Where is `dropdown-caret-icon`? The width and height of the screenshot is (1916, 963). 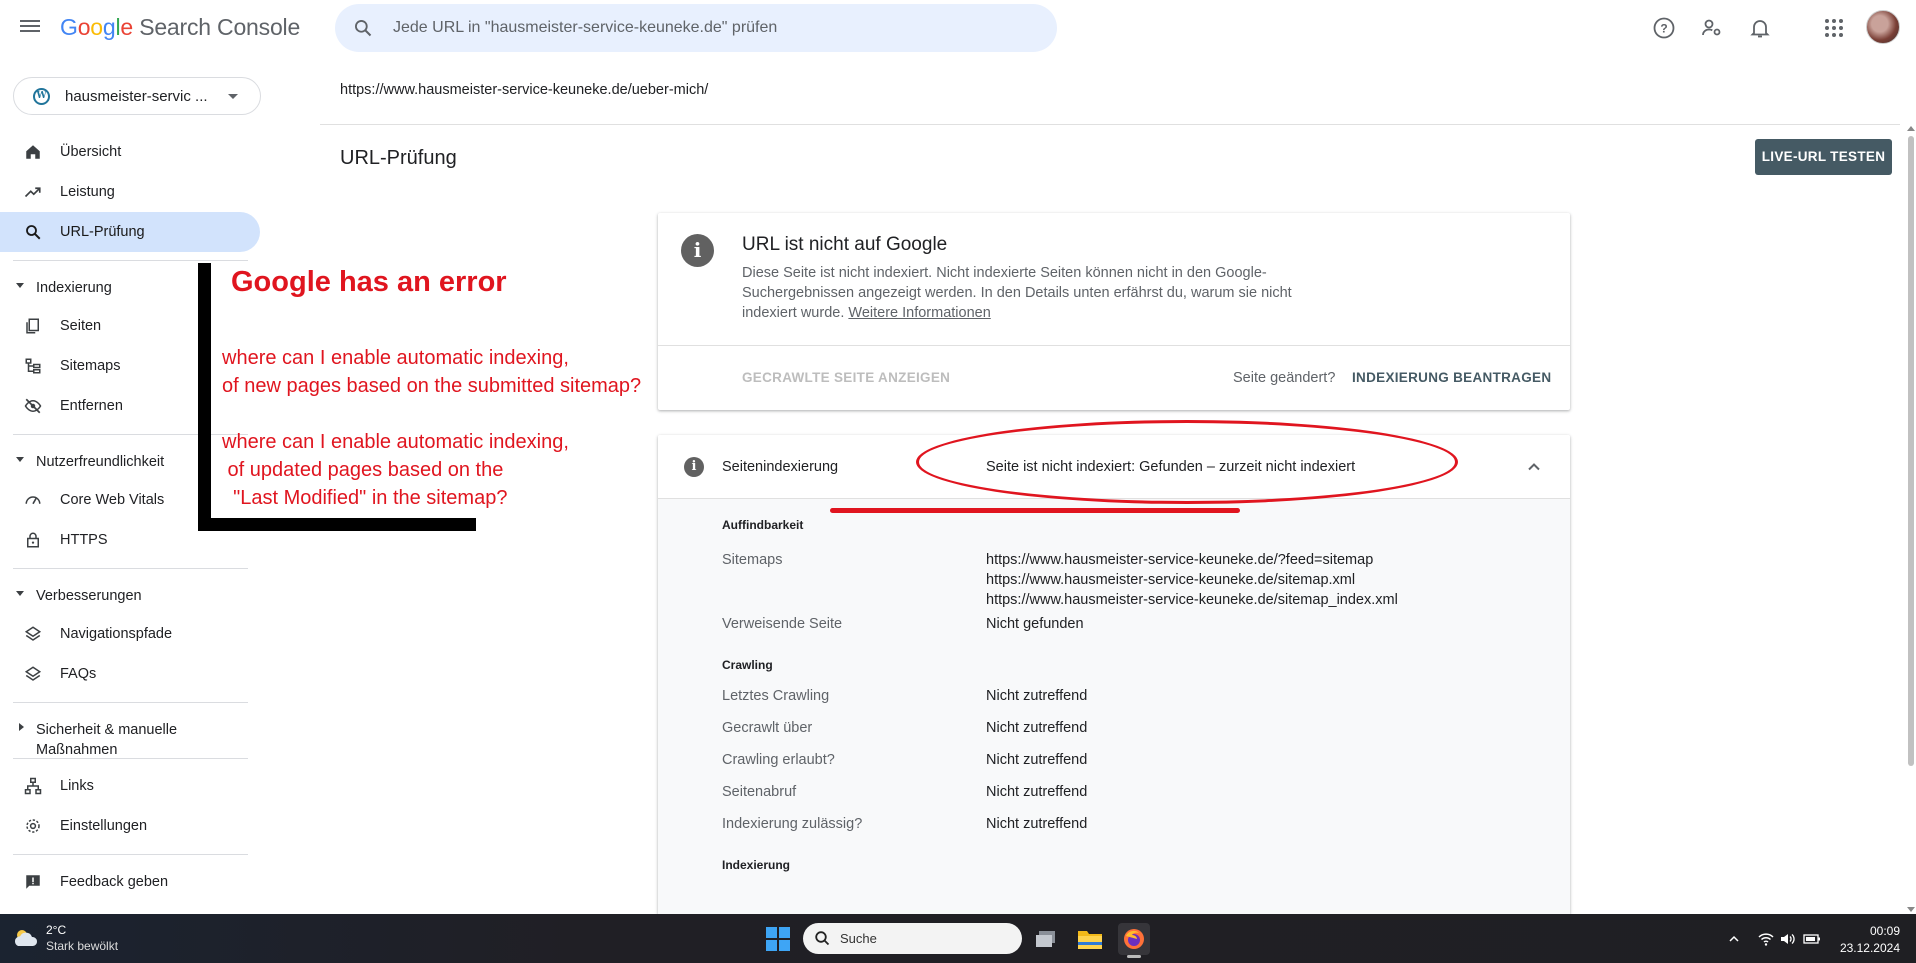 dropdown-caret-icon is located at coordinates (233, 96).